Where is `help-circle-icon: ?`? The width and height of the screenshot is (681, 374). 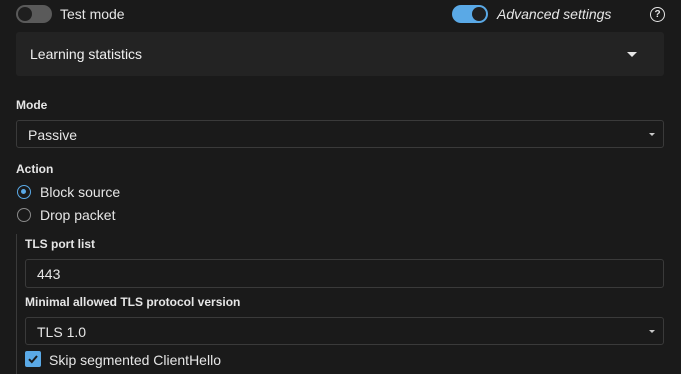
help-circle-icon: ? is located at coordinates (657, 14).